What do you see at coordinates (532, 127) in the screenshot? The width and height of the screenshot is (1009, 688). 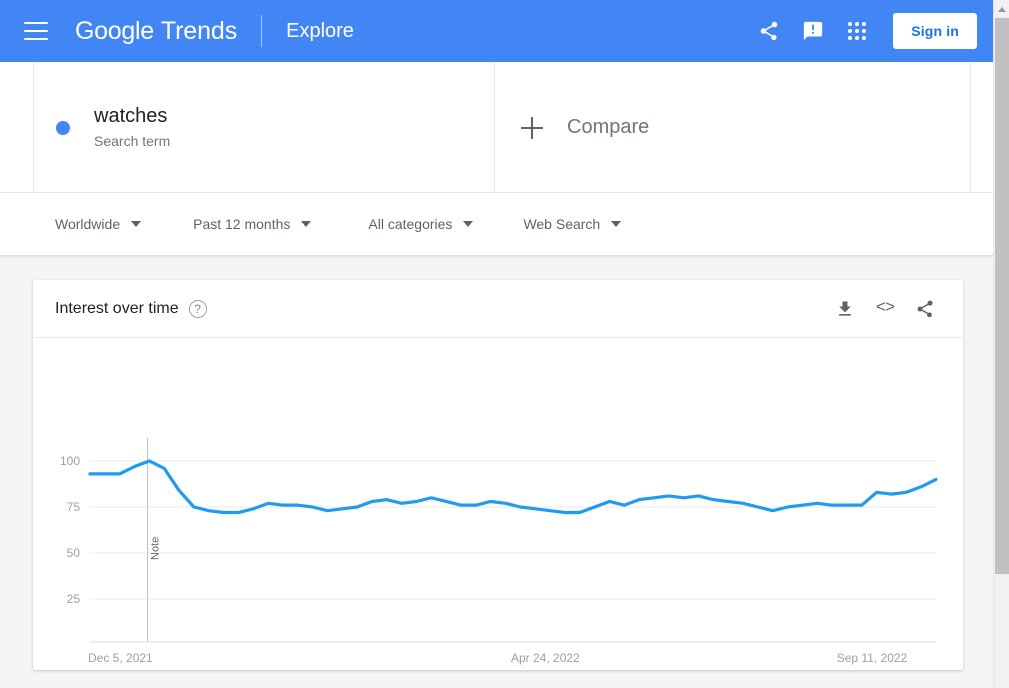 I see `plus-icon` at bounding box center [532, 127].